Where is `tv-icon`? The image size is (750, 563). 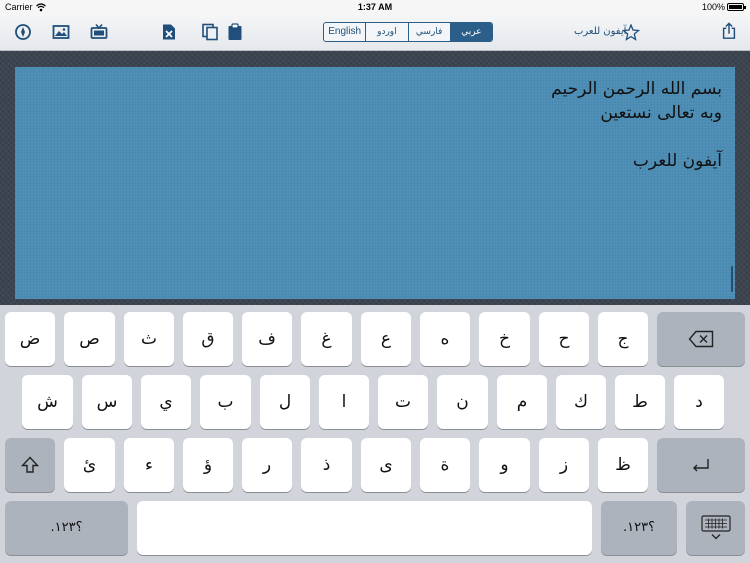 tv-icon is located at coordinates (99, 32).